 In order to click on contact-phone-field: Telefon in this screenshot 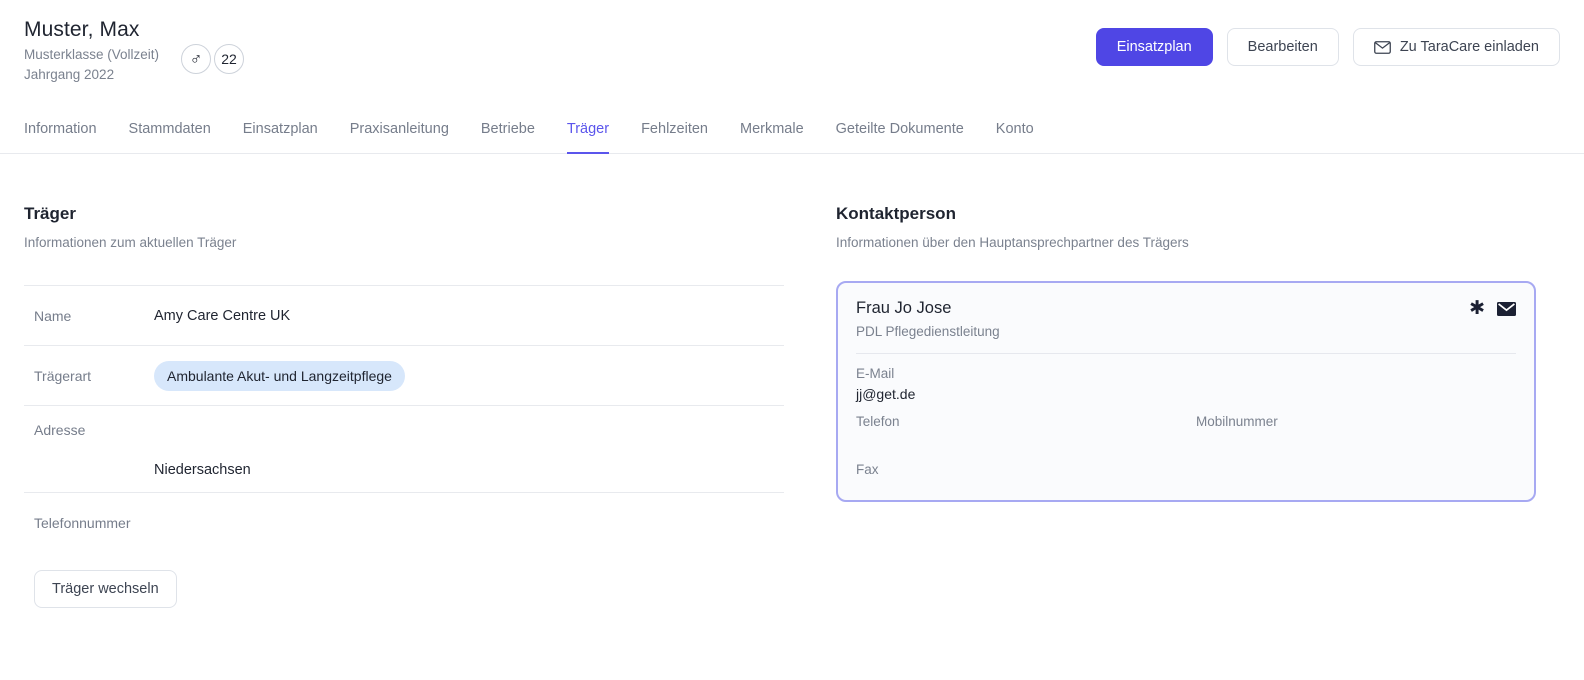, I will do `click(1026, 432)`.